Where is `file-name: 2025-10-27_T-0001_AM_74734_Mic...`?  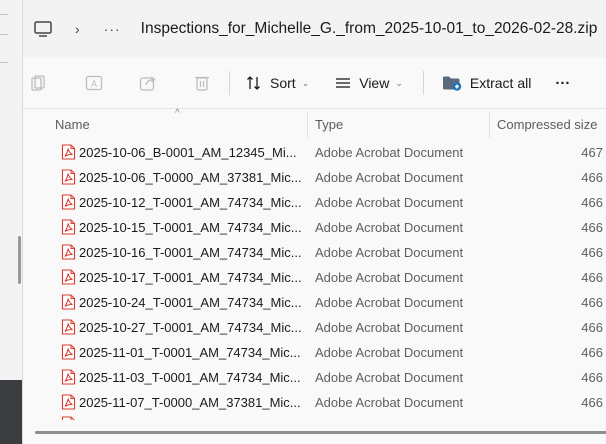 file-name: 2025-10-27_T-0001_AM_74734_Mic... is located at coordinates (190, 327).